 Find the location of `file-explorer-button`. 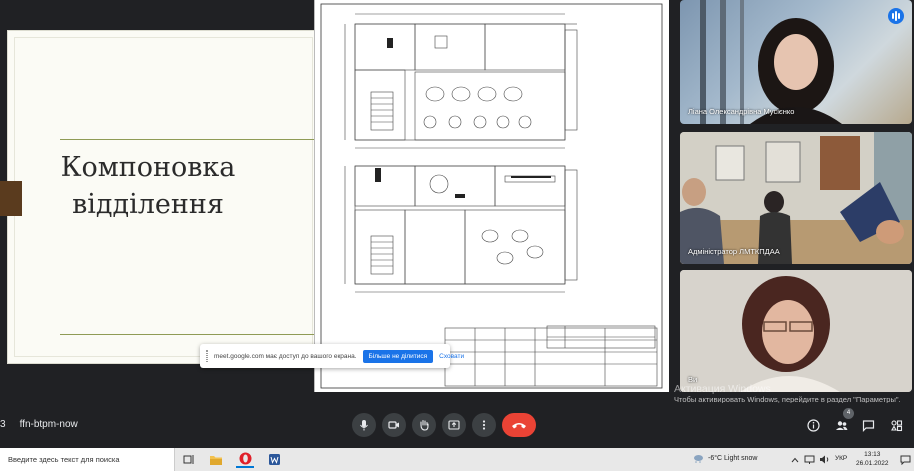

file-explorer-button is located at coordinates (216, 459).